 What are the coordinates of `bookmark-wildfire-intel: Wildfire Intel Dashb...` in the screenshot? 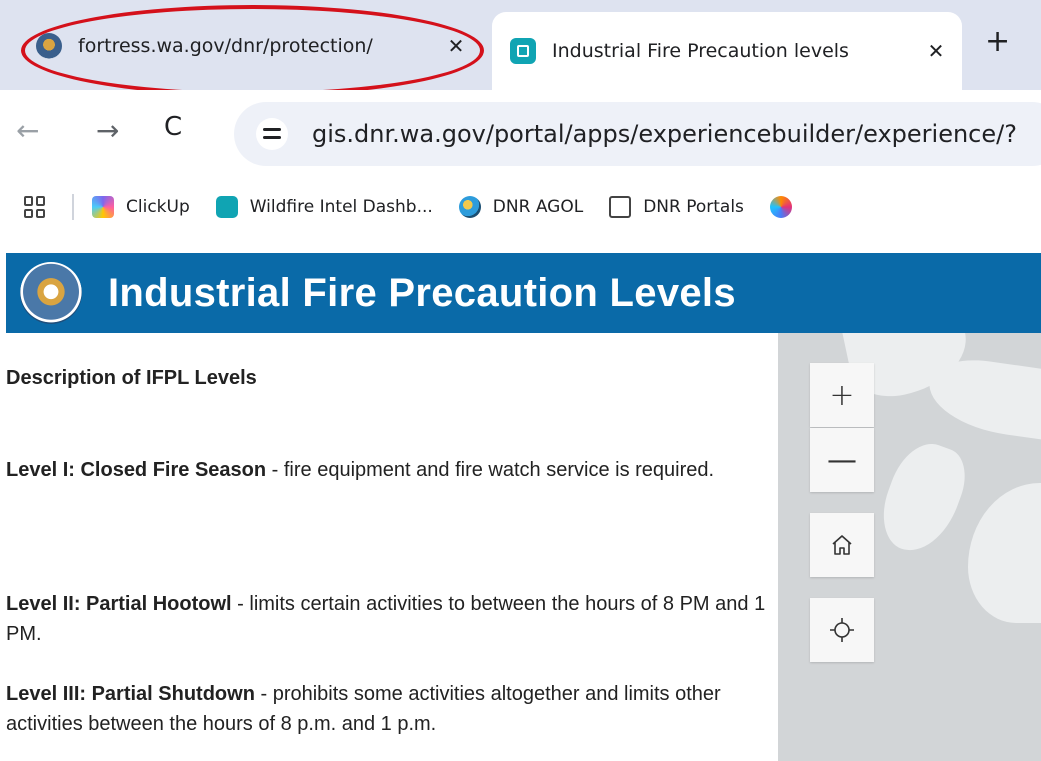 It's located at (324, 207).